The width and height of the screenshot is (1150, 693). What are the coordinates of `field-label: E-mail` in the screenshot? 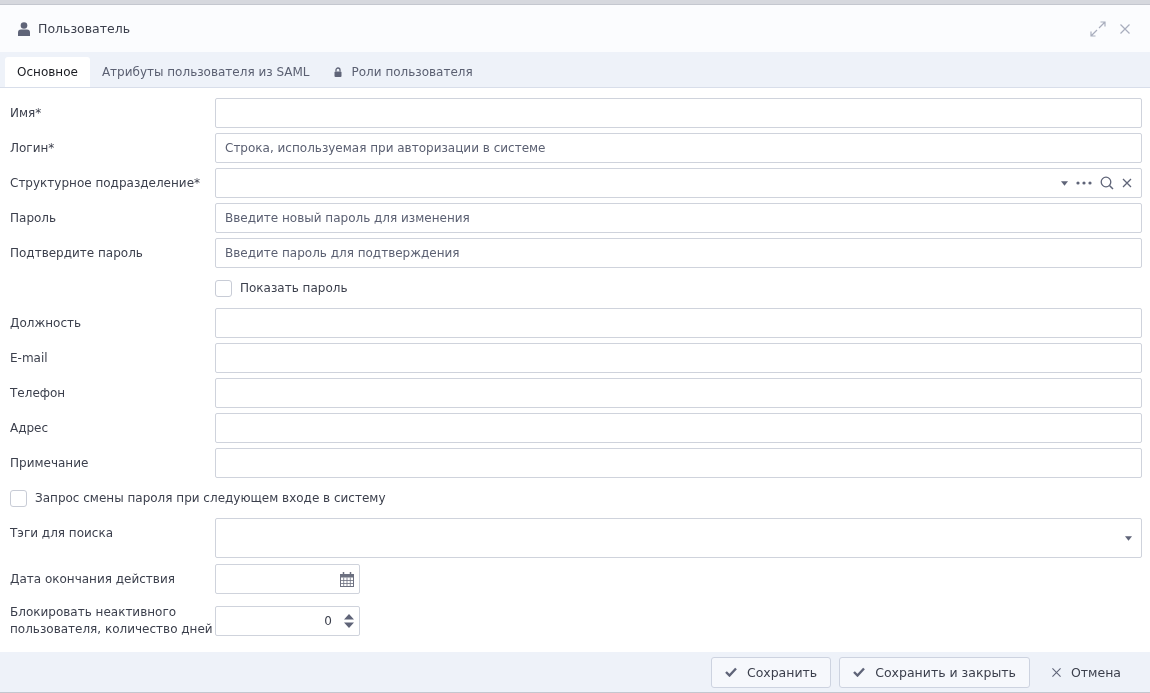 It's located at (29, 358).